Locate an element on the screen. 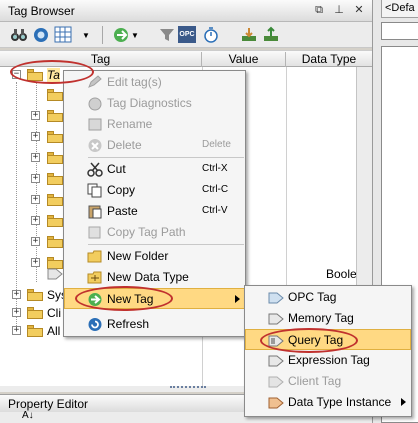  window-title: Tag Browser is located at coordinates (41, 11).